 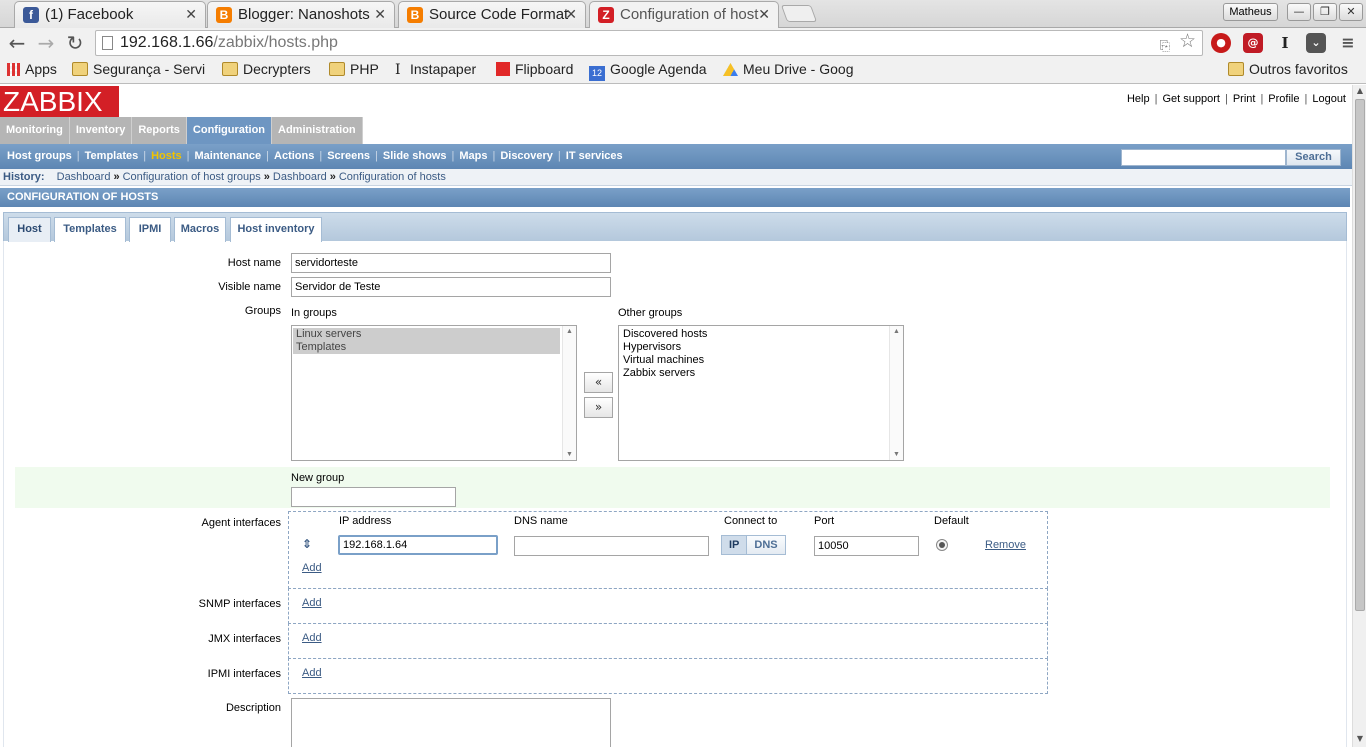 I want to click on history-link-hosts: Configuration of hosts, so click(x=392, y=177).